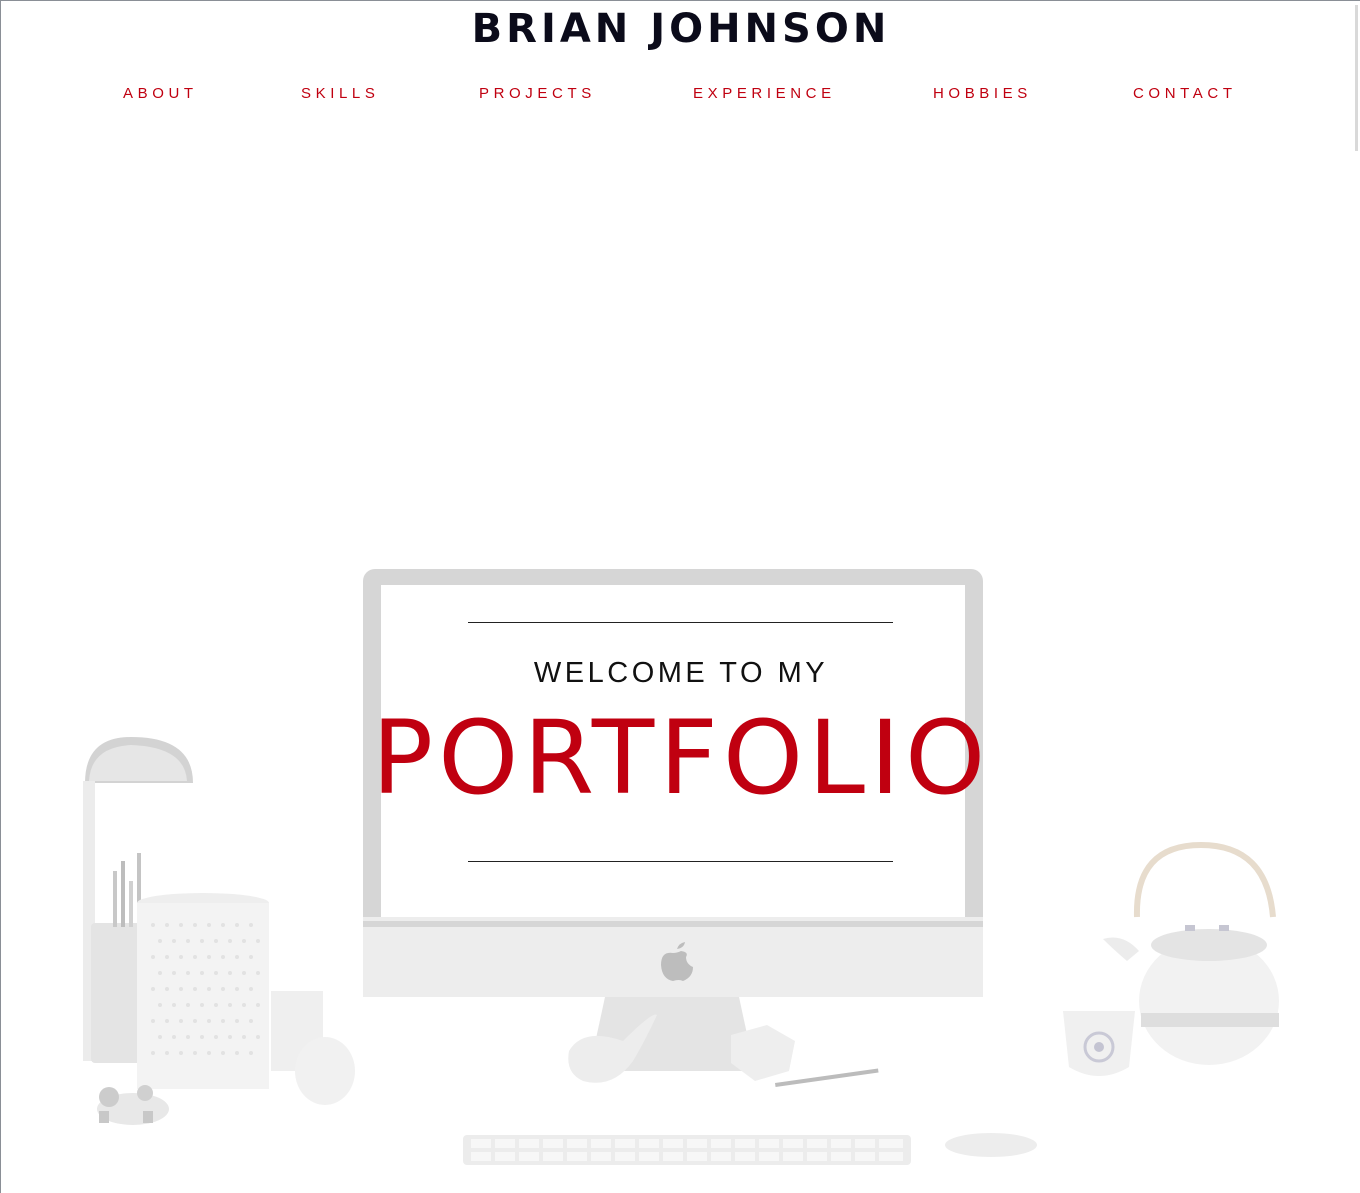 This screenshot has height=1193, width=1360. What do you see at coordinates (1185, 93) in the screenshot?
I see `nav-link-contact: CONTACT` at bounding box center [1185, 93].